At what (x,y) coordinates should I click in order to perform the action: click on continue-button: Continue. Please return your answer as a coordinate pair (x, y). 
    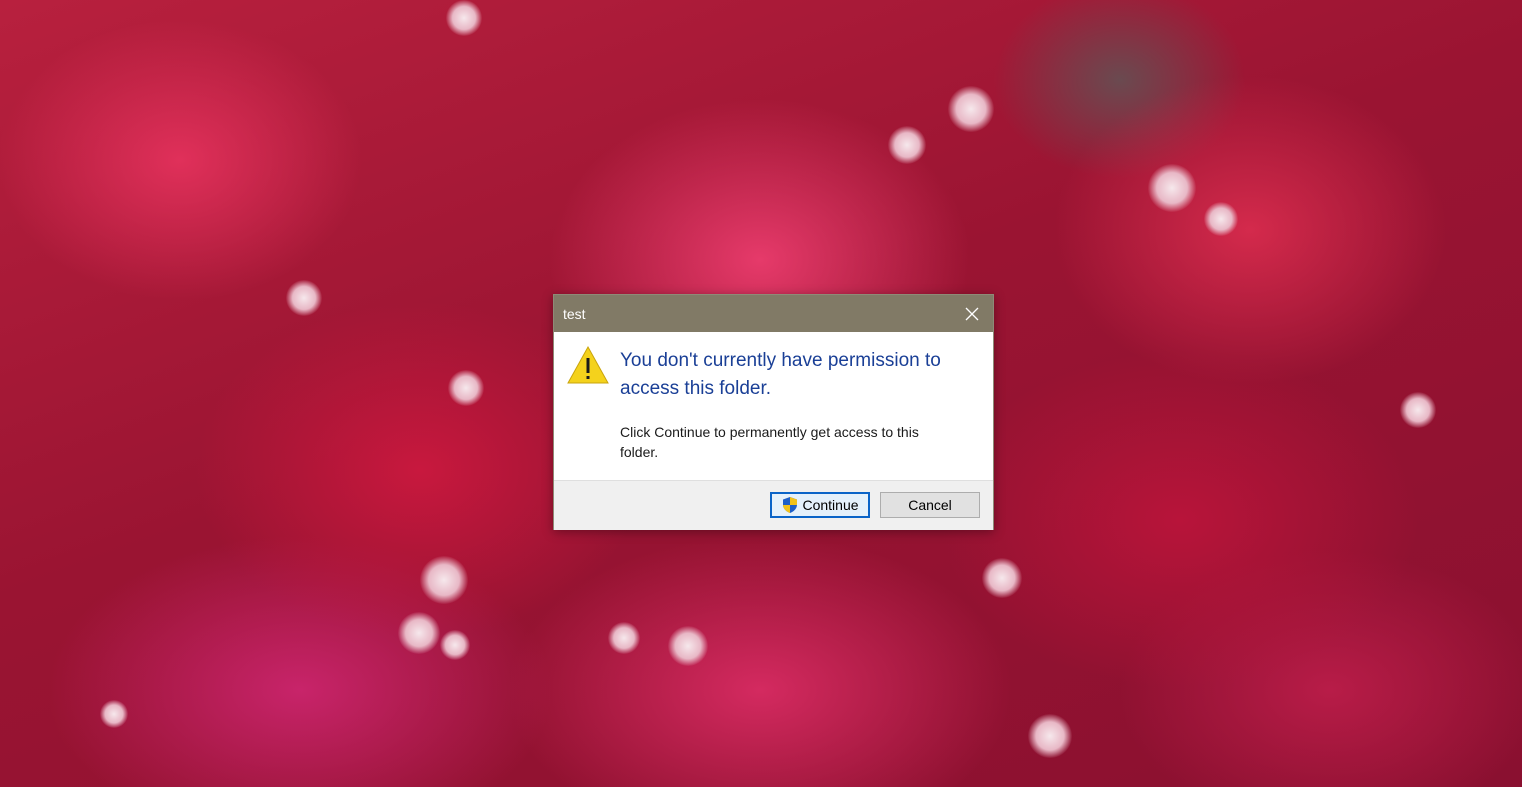
    Looking at the image, I should click on (820, 505).